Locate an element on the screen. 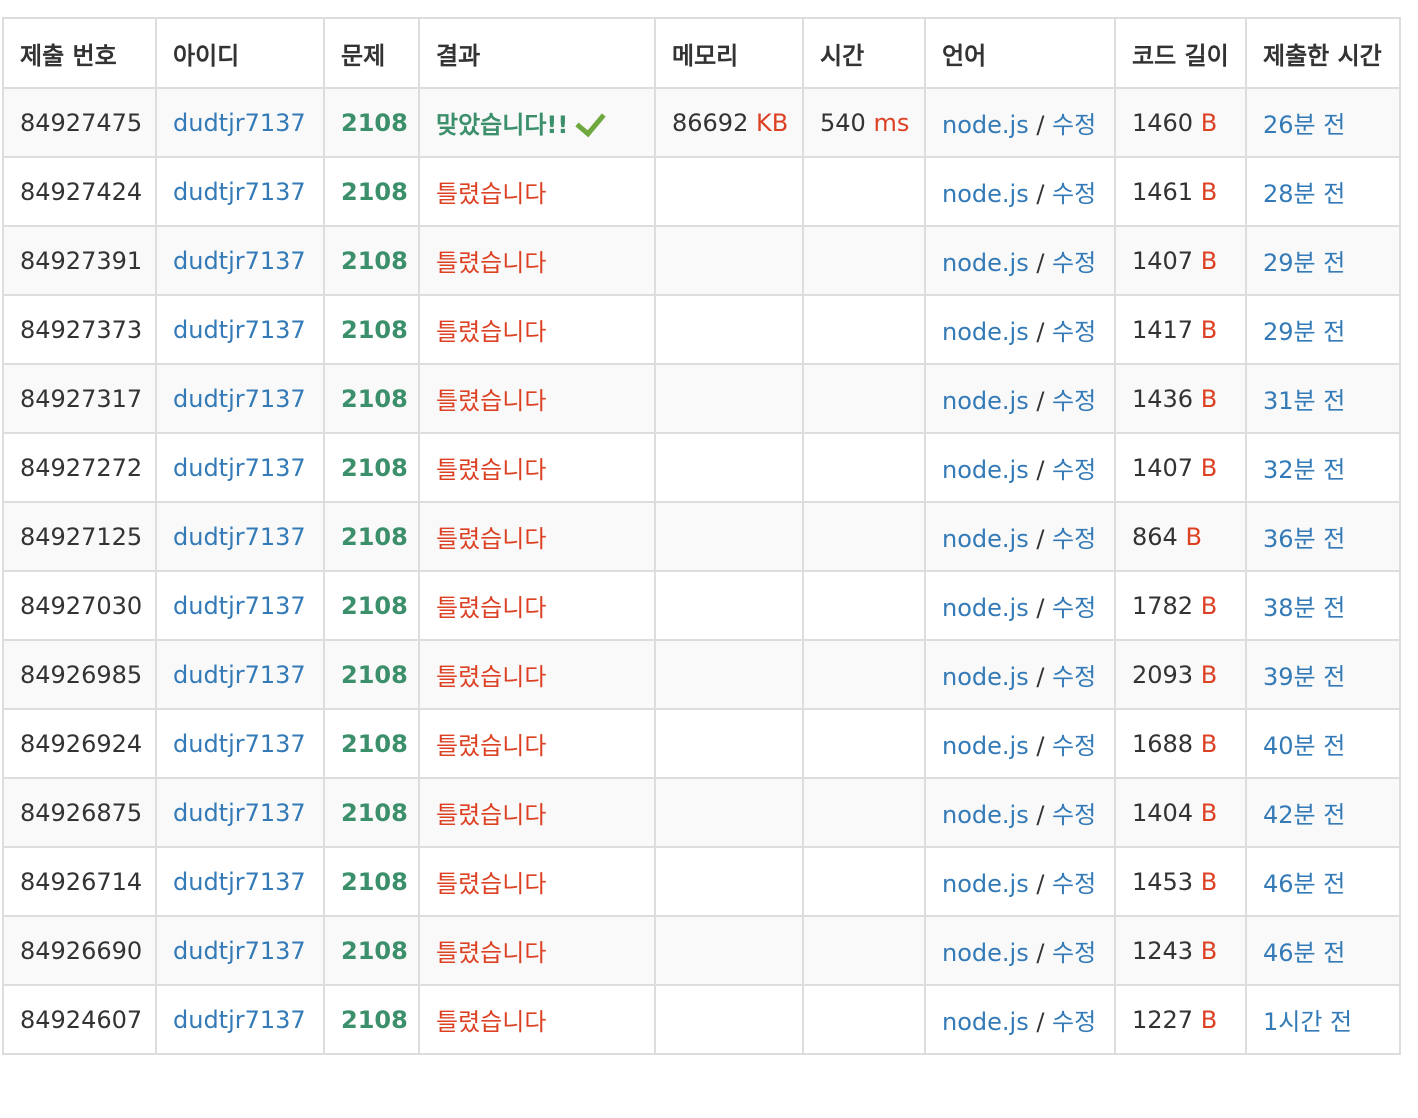 The image size is (1418, 1118). code-length-value: 1436 is located at coordinates (1163, 398).